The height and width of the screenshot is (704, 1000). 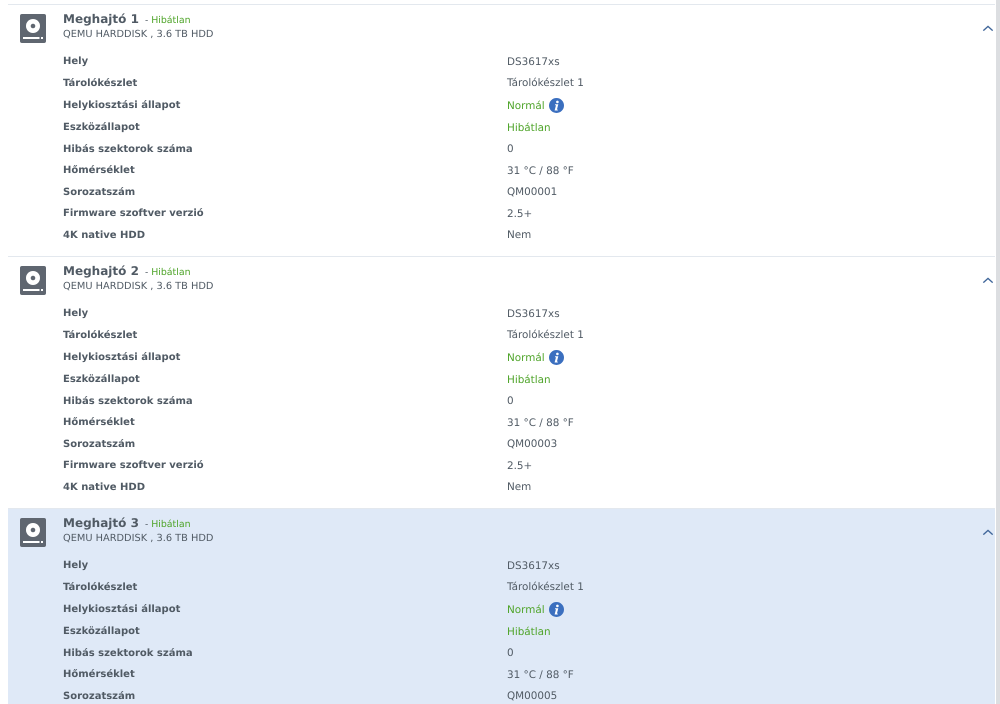 I want to click on drive-name: Meghajtó 1, so click(x=101, y=19).